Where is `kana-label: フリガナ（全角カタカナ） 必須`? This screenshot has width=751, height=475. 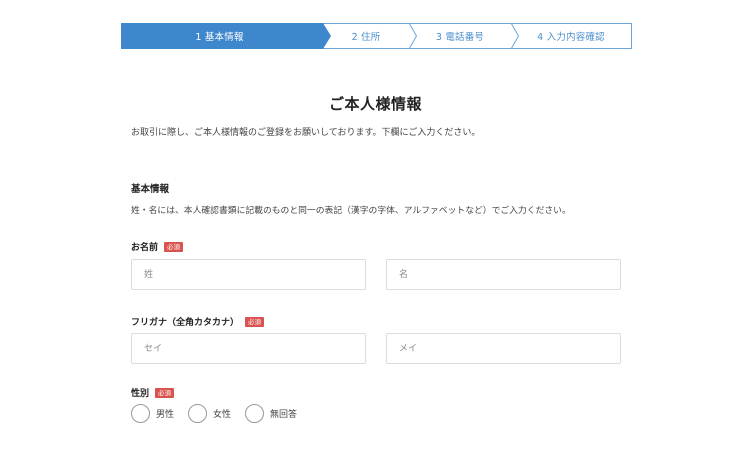
kana-label: フリガナ（全角カタカナ） 必須 is located at coordinates (198, 321).